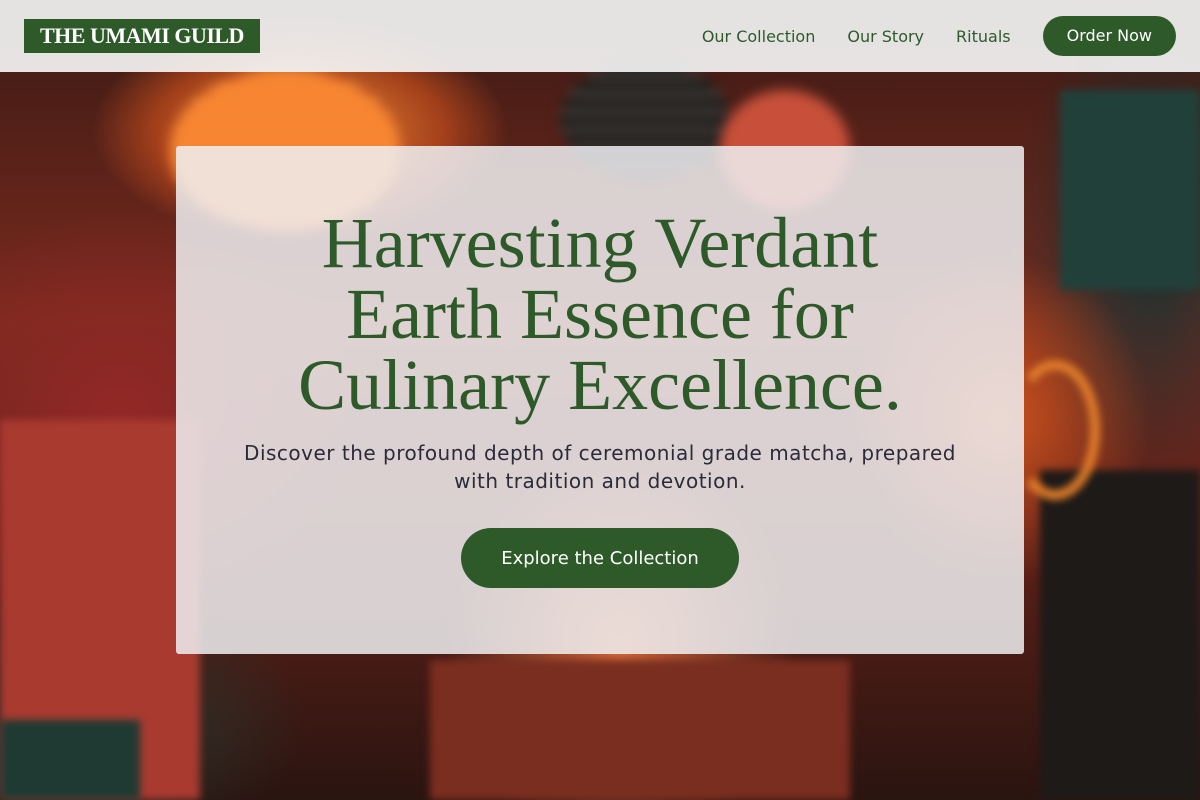  What do you see at coordinates (759, 36) in the screenshot?
I see `nav-link-our-collection: Our Collection` at bounding box center [759, 36].